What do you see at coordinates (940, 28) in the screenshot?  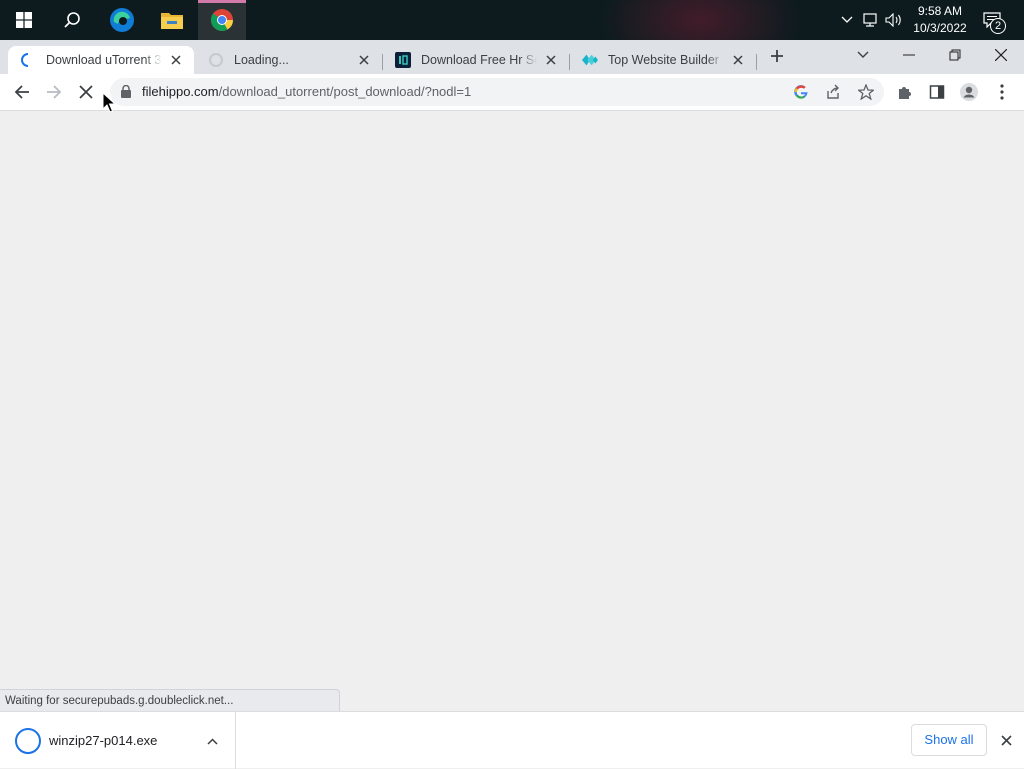 I see `clock-date: 10/3/2022` at bounding box center [940, 28].